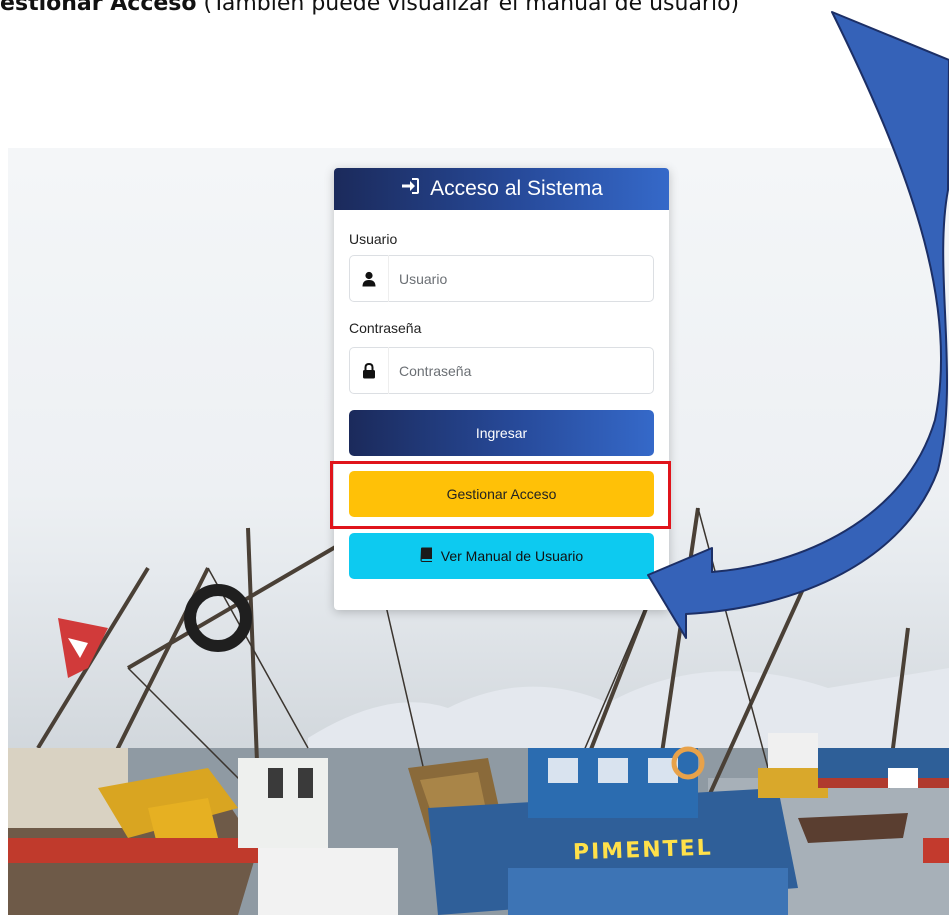 The image size is (949, 915). What do you see at coordinates (410, 189) in the screenshot?
I see `sign-in-icon` at bounding box center [410, 189].